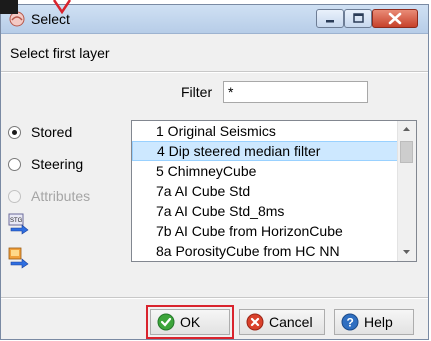 The image size is (431, 341). I want to click on radio-stored: Stored, so click(40, 132).